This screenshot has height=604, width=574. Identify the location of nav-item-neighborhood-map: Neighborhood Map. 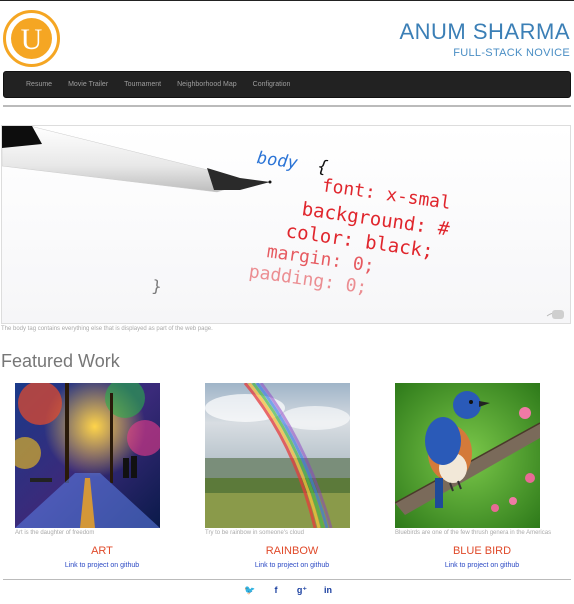
(207, 84).